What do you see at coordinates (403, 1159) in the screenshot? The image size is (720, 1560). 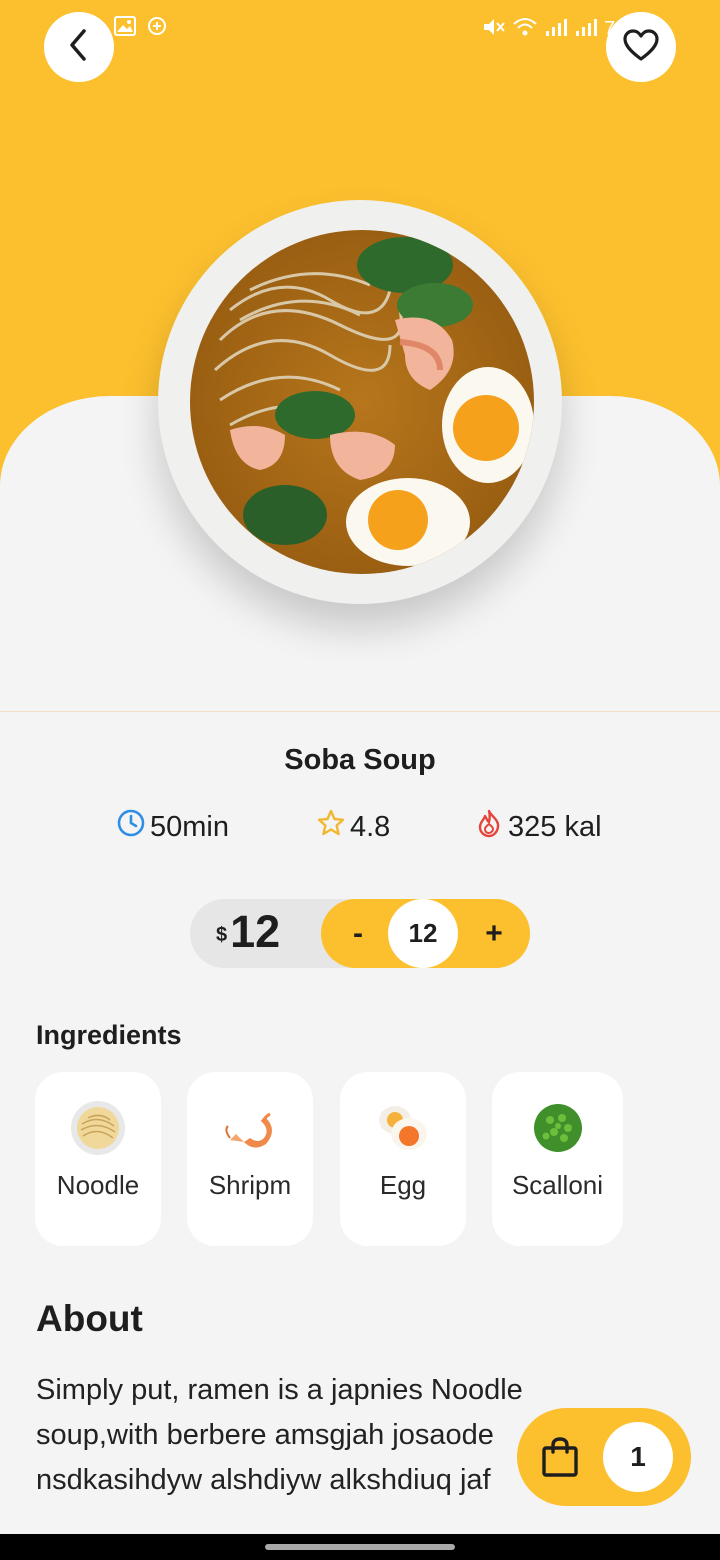 I see `ingredient-card-egg: Egg` at bounding box center [403, 1159].